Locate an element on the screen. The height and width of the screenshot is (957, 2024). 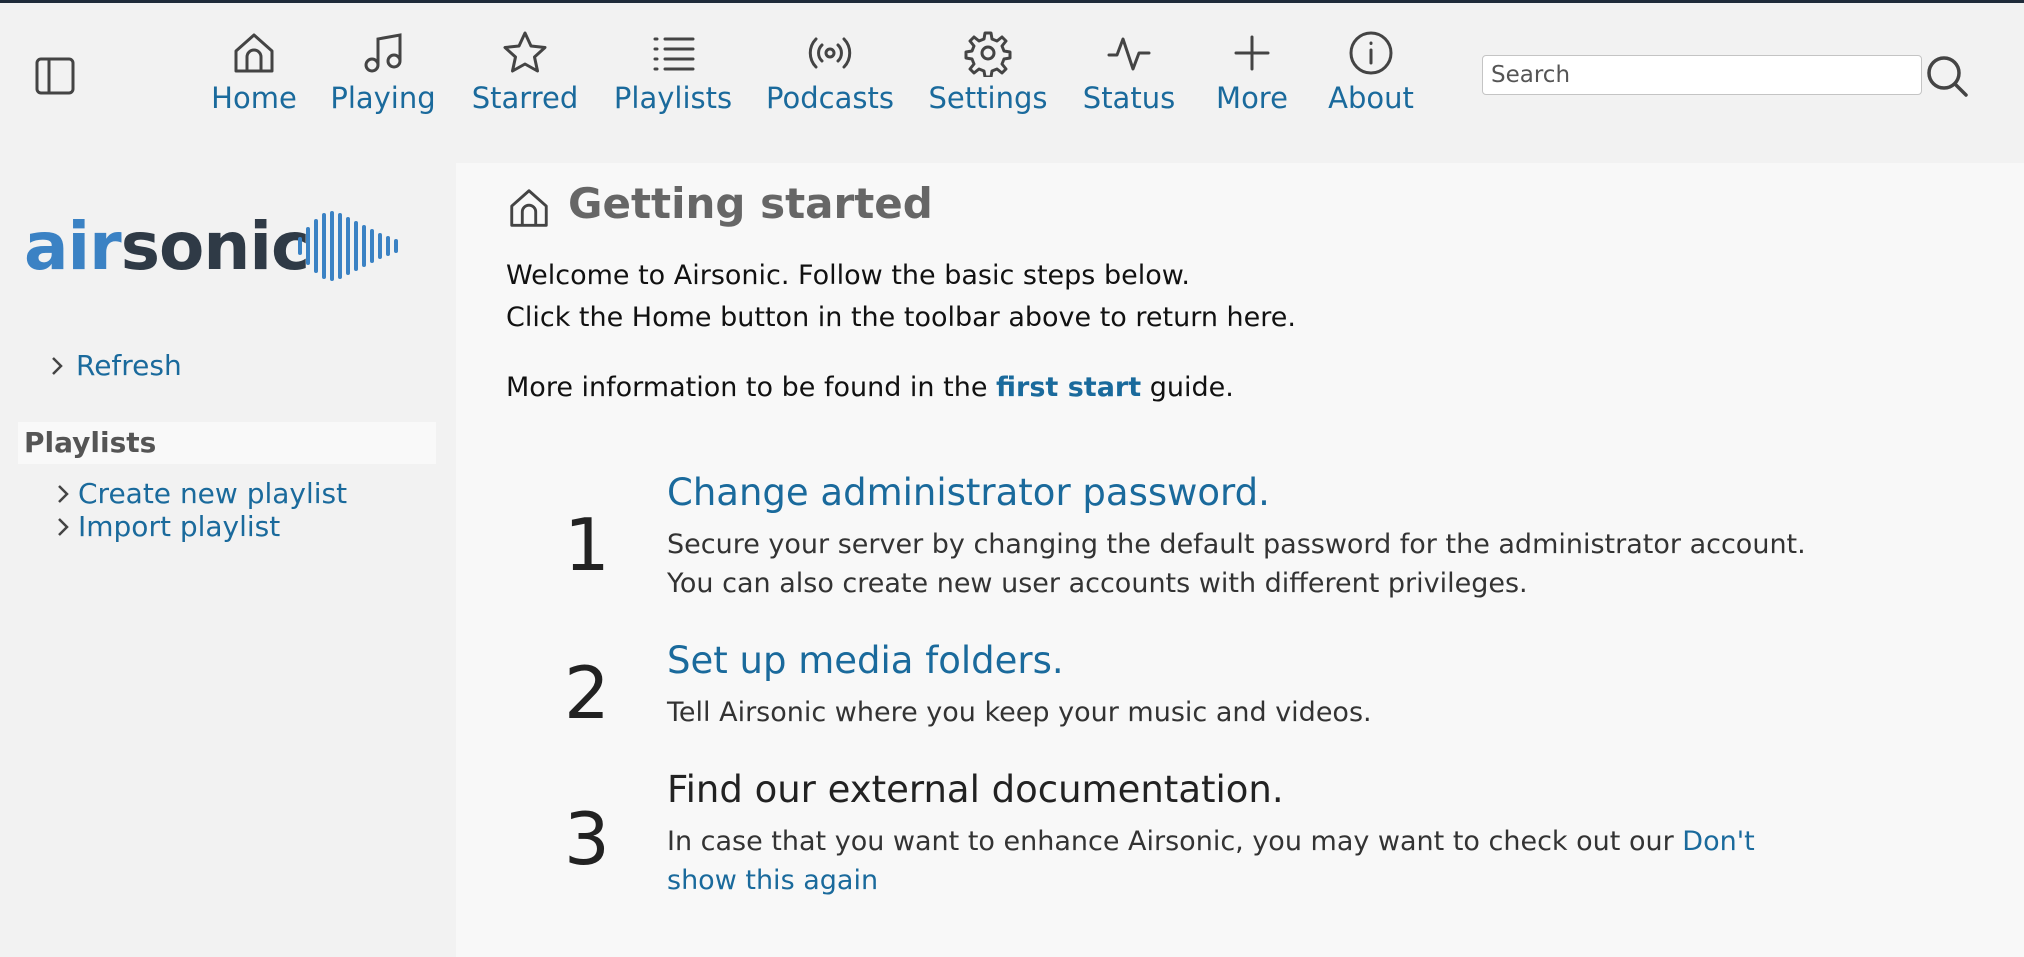
step-3-title: Find our external documentation. is located at coordinates (975, 789).